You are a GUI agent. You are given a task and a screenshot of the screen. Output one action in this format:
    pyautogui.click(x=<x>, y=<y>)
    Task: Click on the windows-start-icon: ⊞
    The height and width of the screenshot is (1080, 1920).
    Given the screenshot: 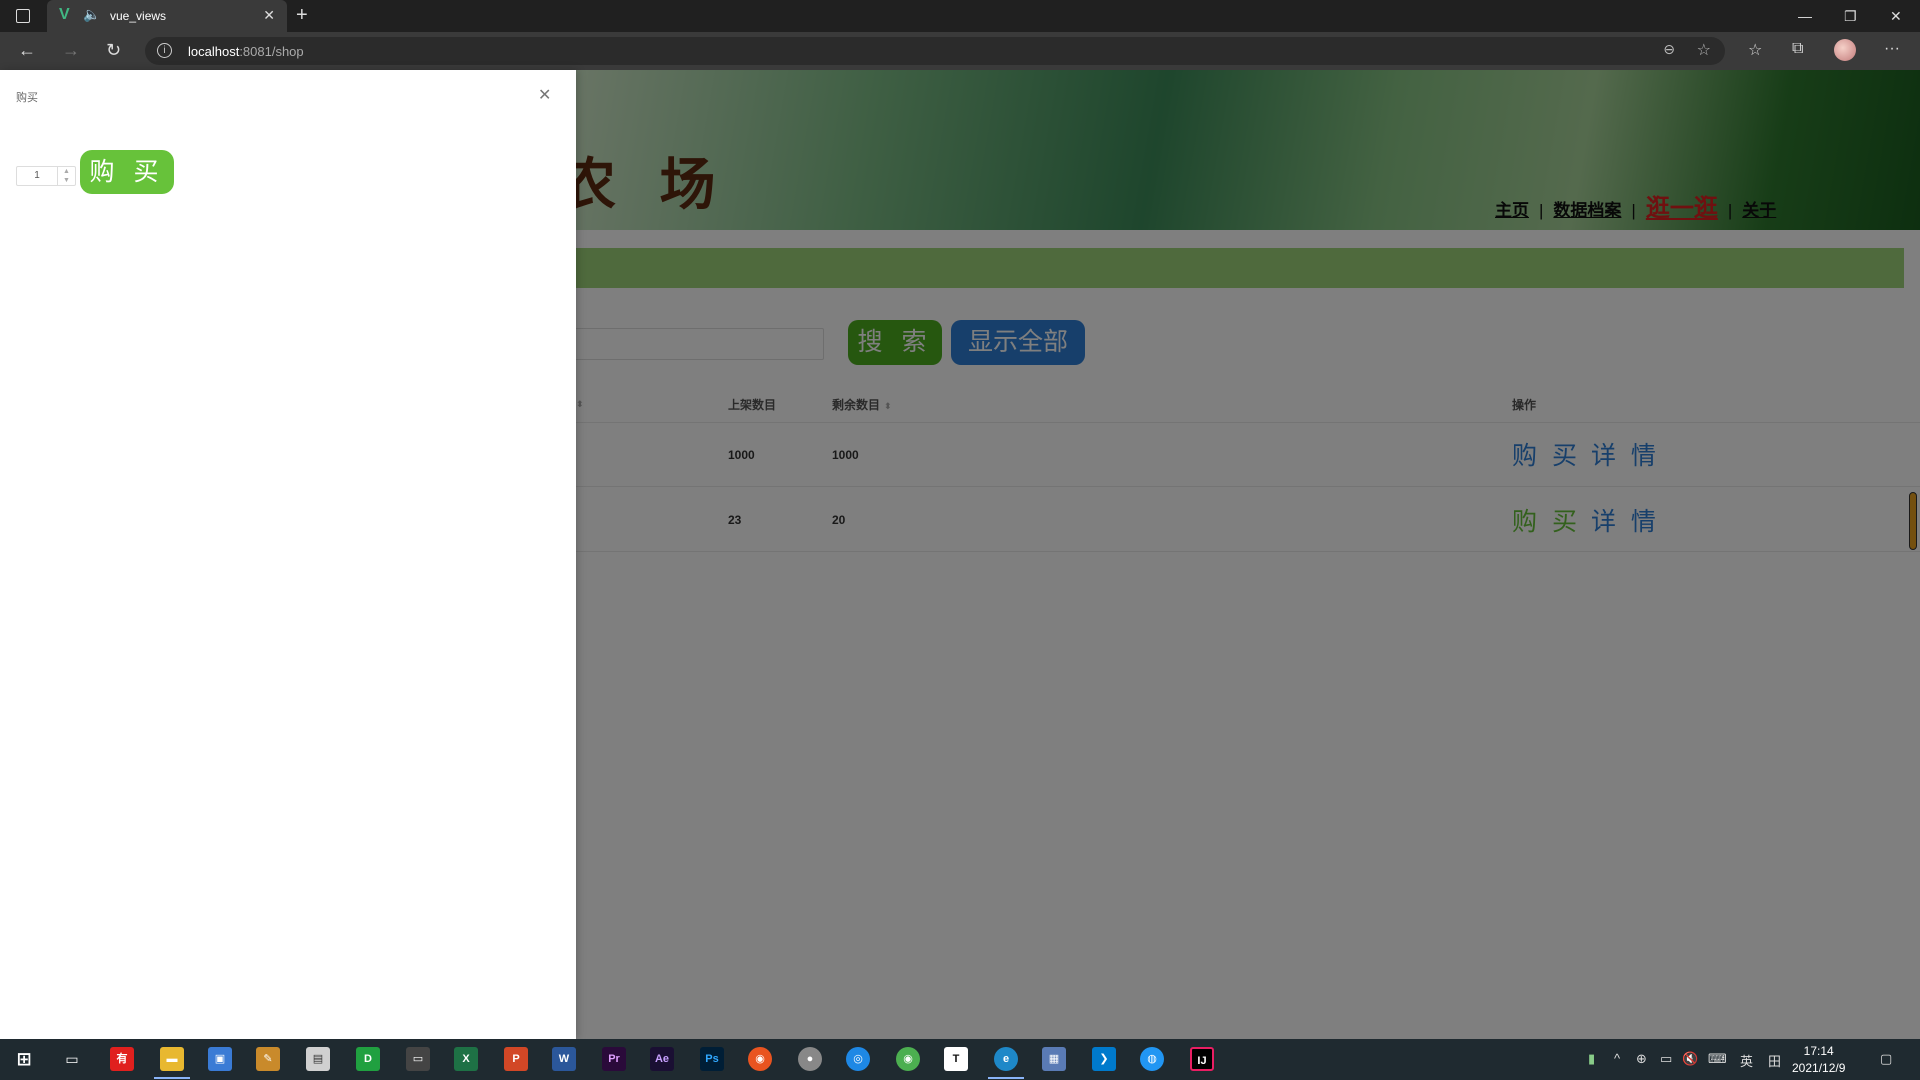 What is the action you would take?
    pyautogui.click(x=24, y=1059)
    